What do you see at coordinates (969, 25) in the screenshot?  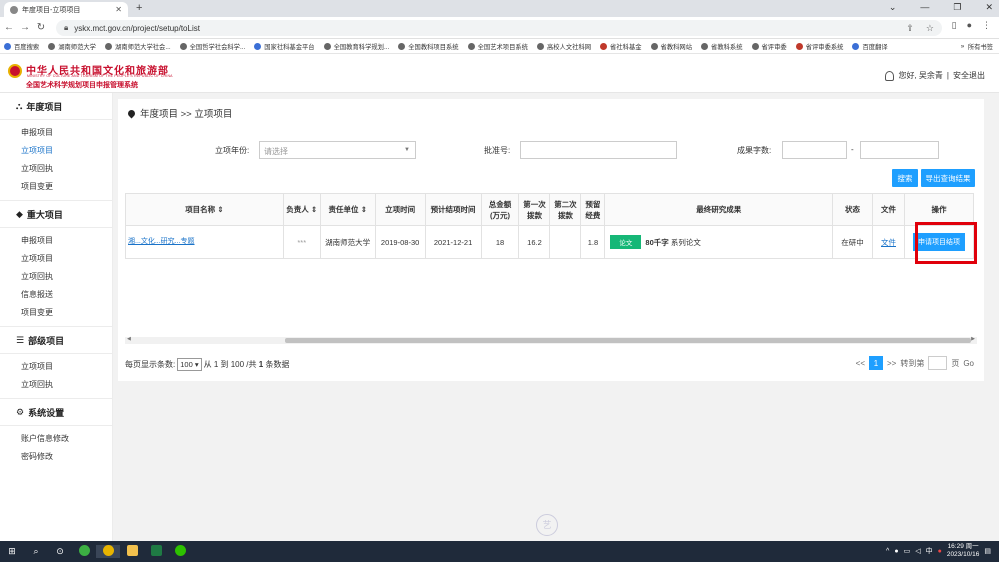 I see `profile-icon: ●` at bounding box center [969, 25].